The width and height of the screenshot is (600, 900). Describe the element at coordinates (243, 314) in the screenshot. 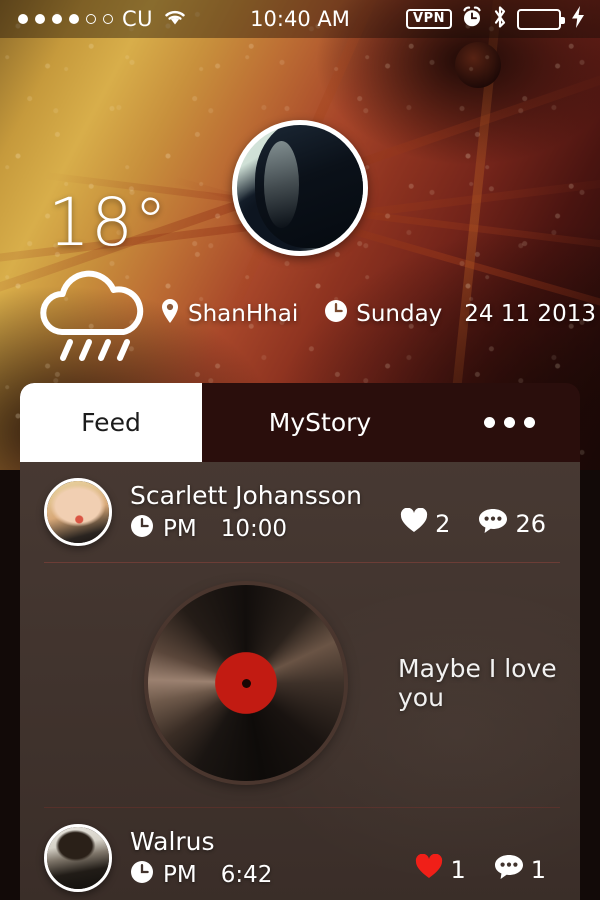

I see `location-label: ShanHhai` at that location.